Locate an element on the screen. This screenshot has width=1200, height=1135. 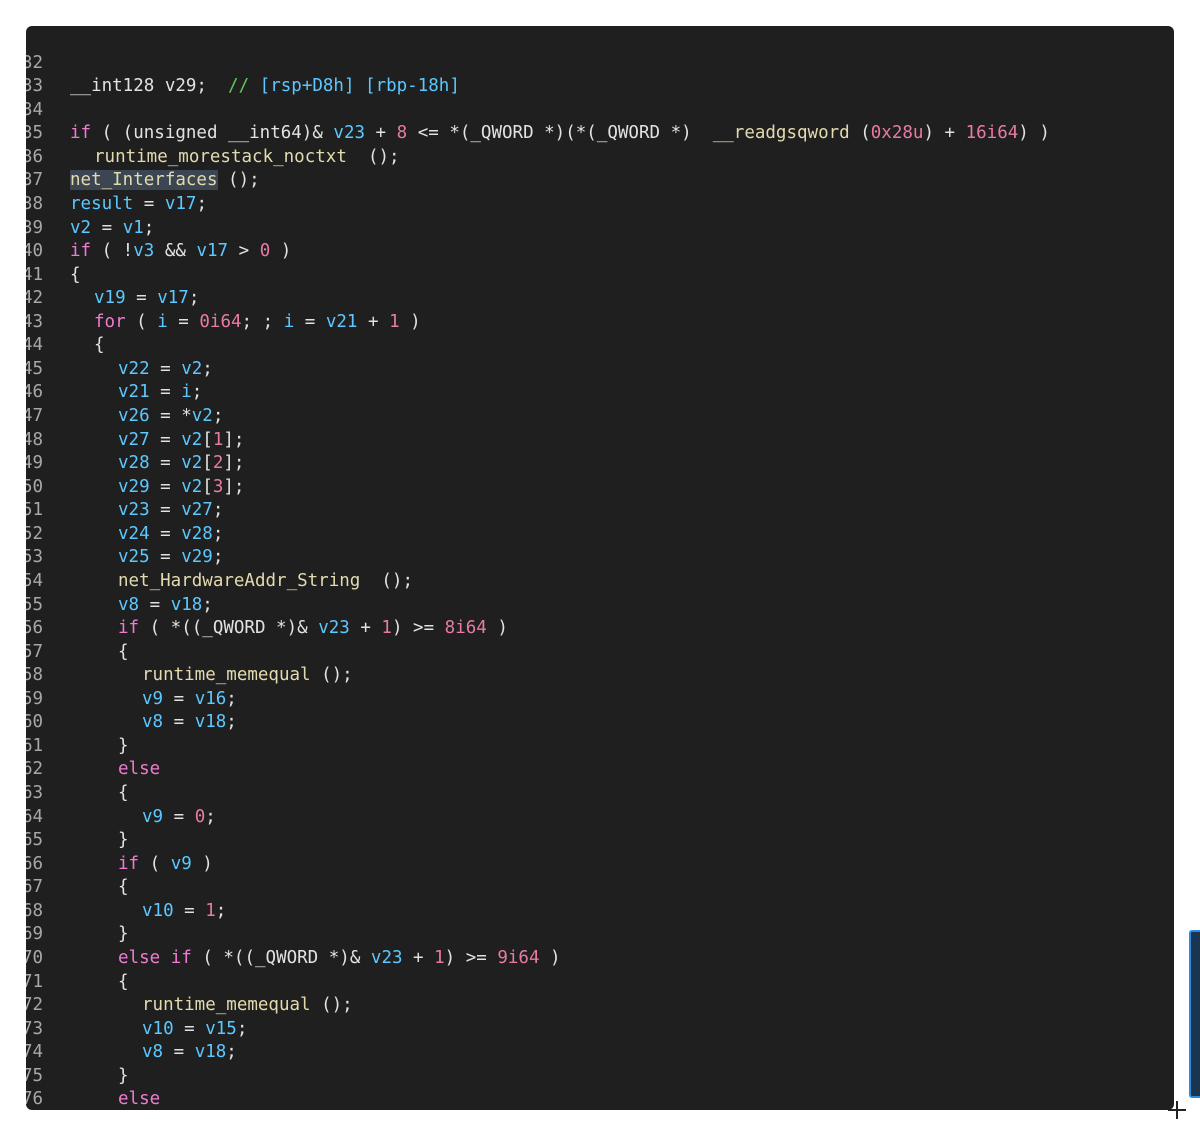
code-line: 68 } is located at coordinates (600, 910).